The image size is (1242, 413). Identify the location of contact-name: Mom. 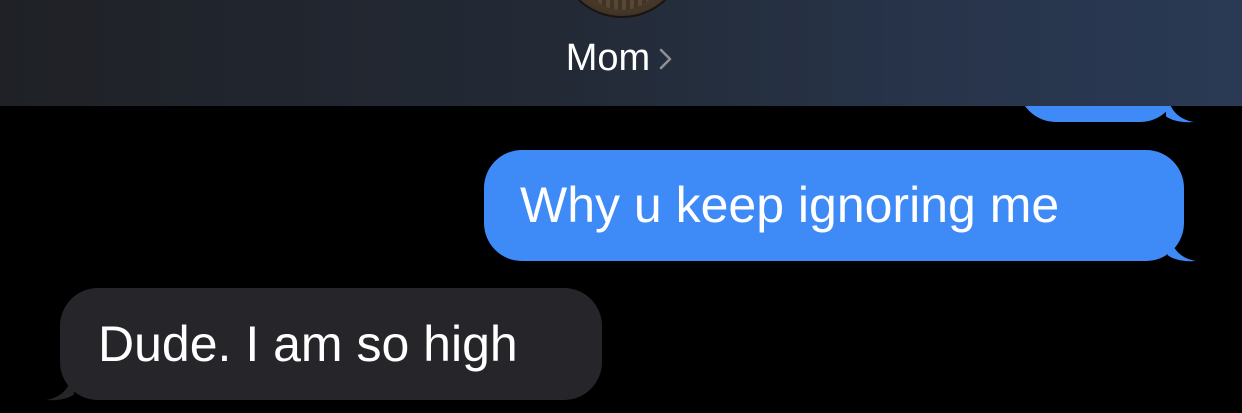
(608, 57).